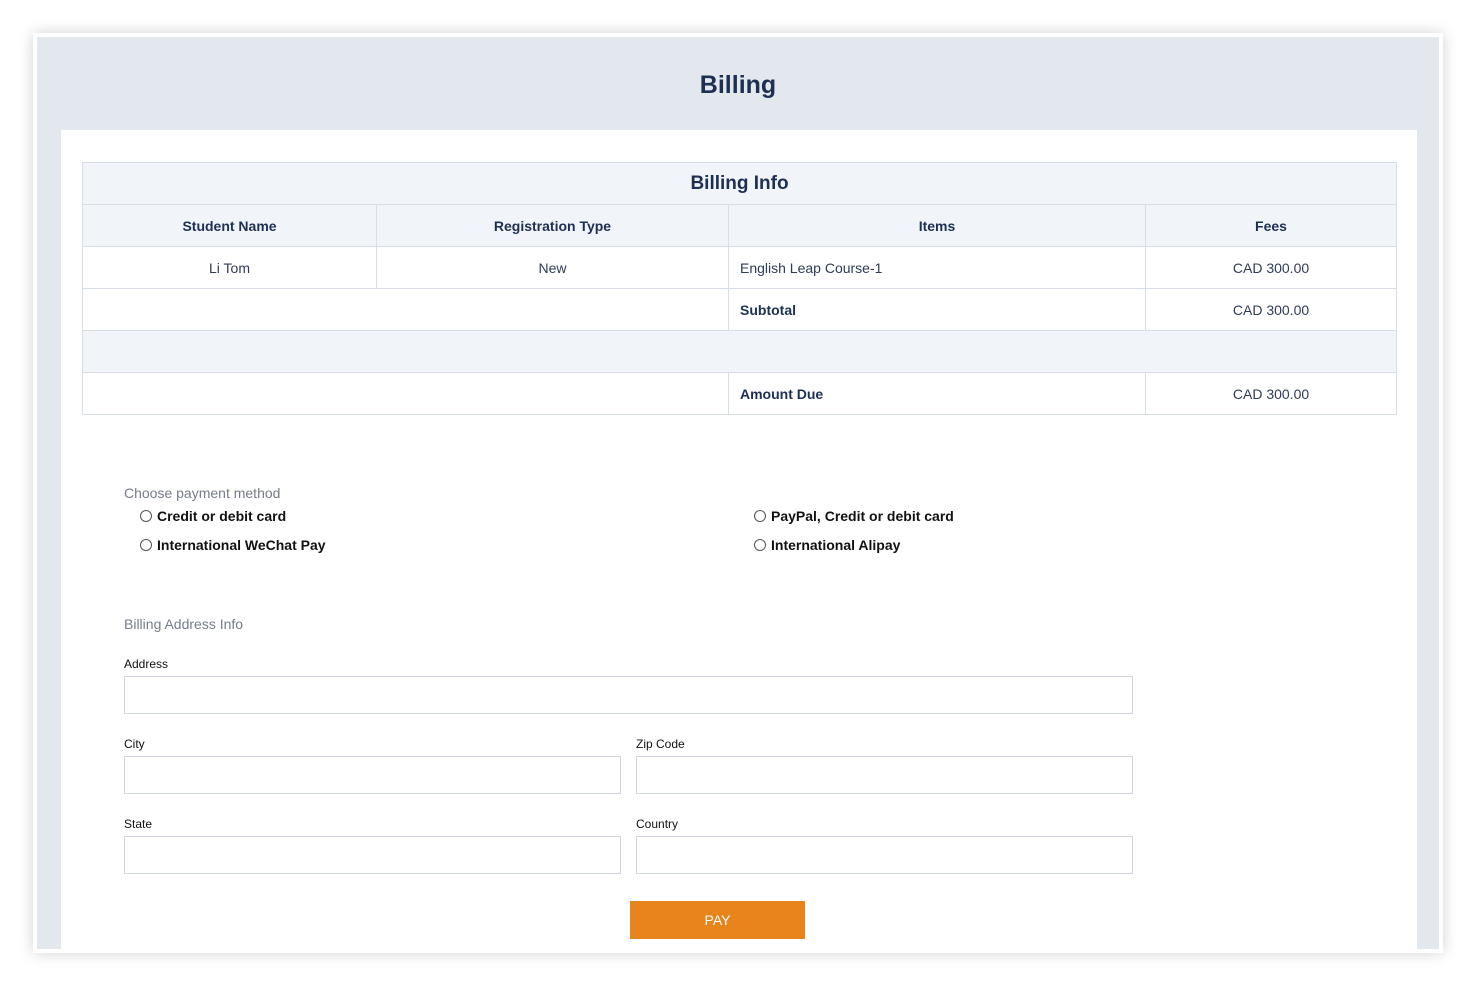 This screenshot has height=987, width=1476. I want to click on item-cell: English Leap Course-1, so click(937, 267).